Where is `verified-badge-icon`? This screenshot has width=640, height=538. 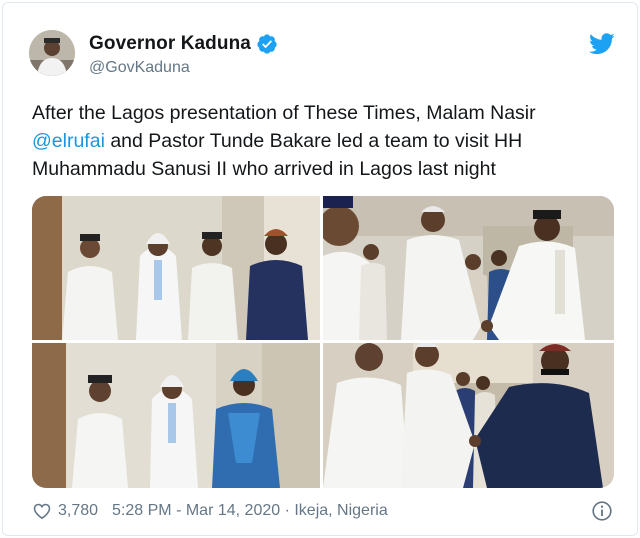
verified-badge-icon is located at coordinates (267, 44).